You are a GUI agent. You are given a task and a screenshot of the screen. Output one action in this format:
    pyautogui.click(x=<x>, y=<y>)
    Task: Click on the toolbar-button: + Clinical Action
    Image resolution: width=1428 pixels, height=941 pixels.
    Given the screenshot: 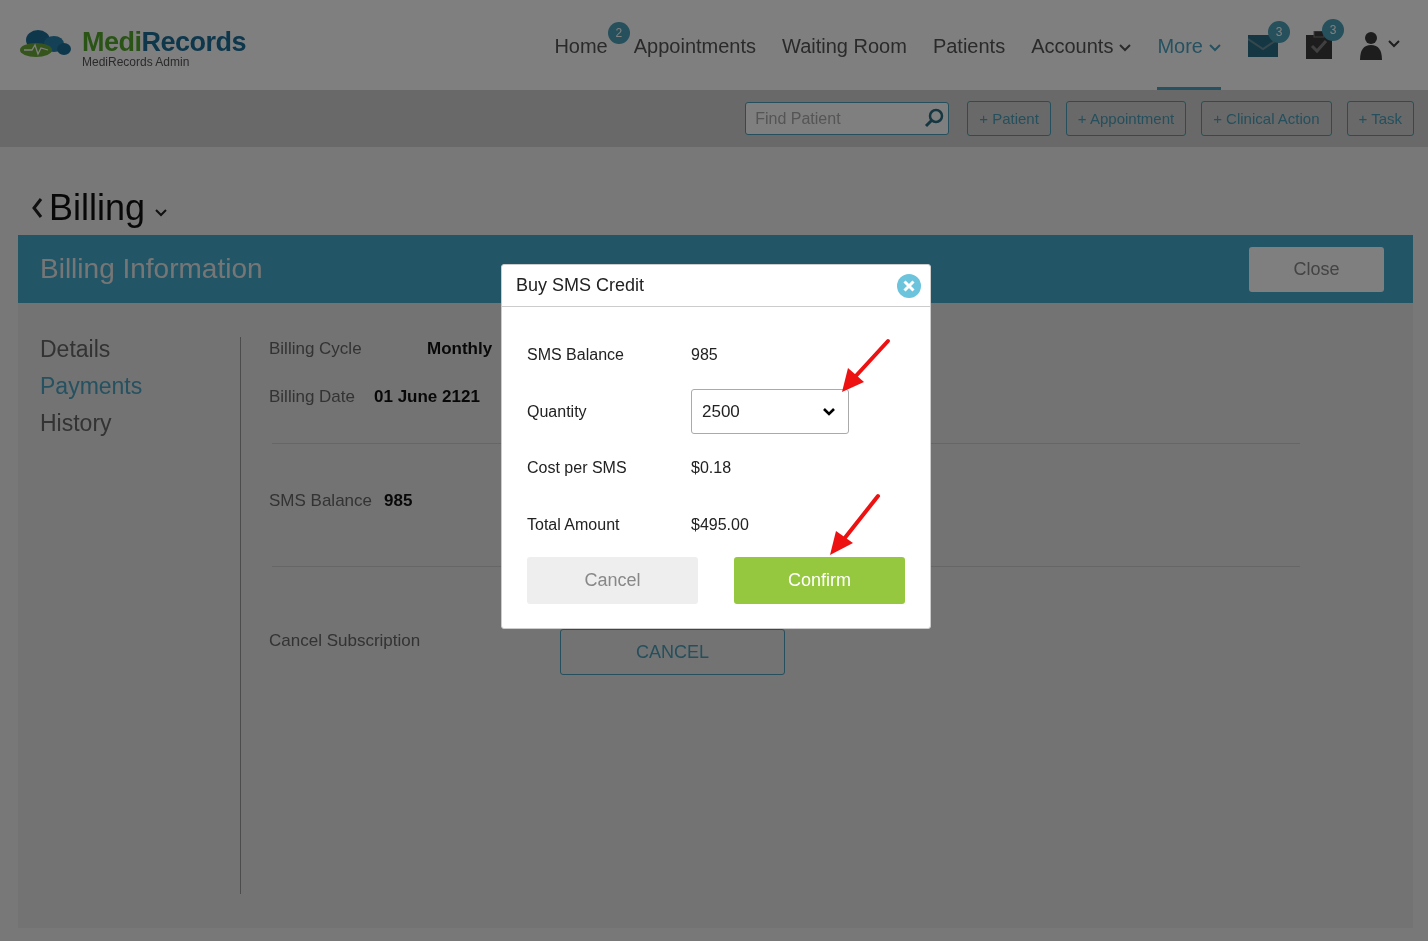 What is the action you would take?
    pyautogui.click(x=1266, y=118)
    